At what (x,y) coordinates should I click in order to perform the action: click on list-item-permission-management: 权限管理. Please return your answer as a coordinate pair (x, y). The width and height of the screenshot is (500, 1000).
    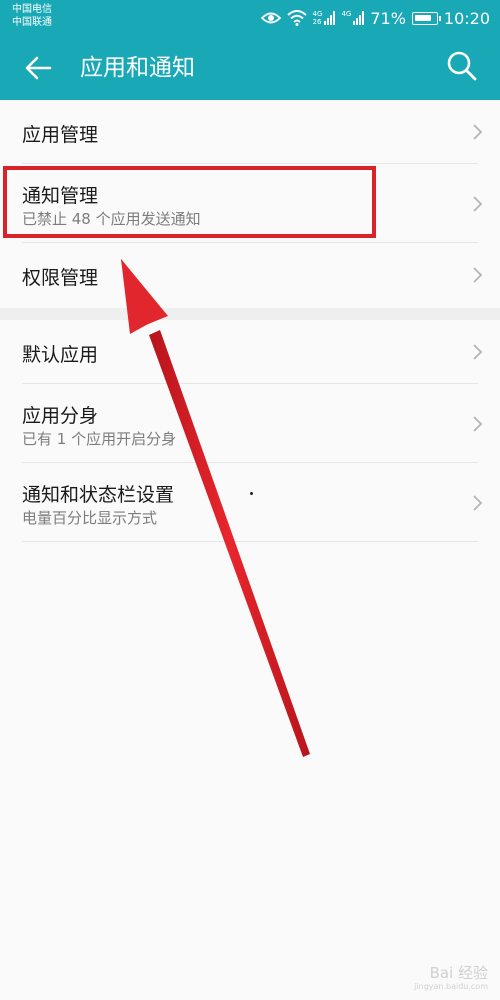
    Looking at the image, I should click on (252, 275).